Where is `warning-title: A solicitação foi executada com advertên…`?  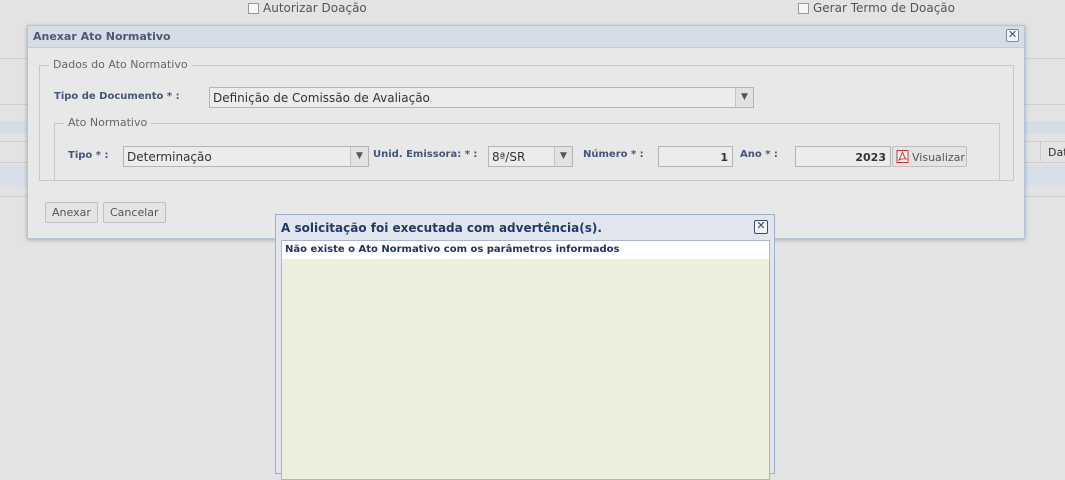
warning-title: A solicitação foi executada com advertên… is located at coordinates (441, 228).